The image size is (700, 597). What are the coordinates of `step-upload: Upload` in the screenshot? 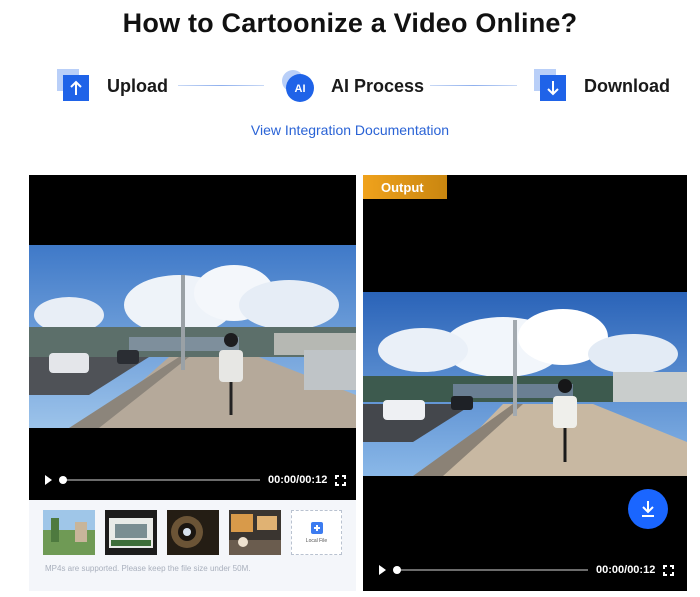 It's located at (112, 86).